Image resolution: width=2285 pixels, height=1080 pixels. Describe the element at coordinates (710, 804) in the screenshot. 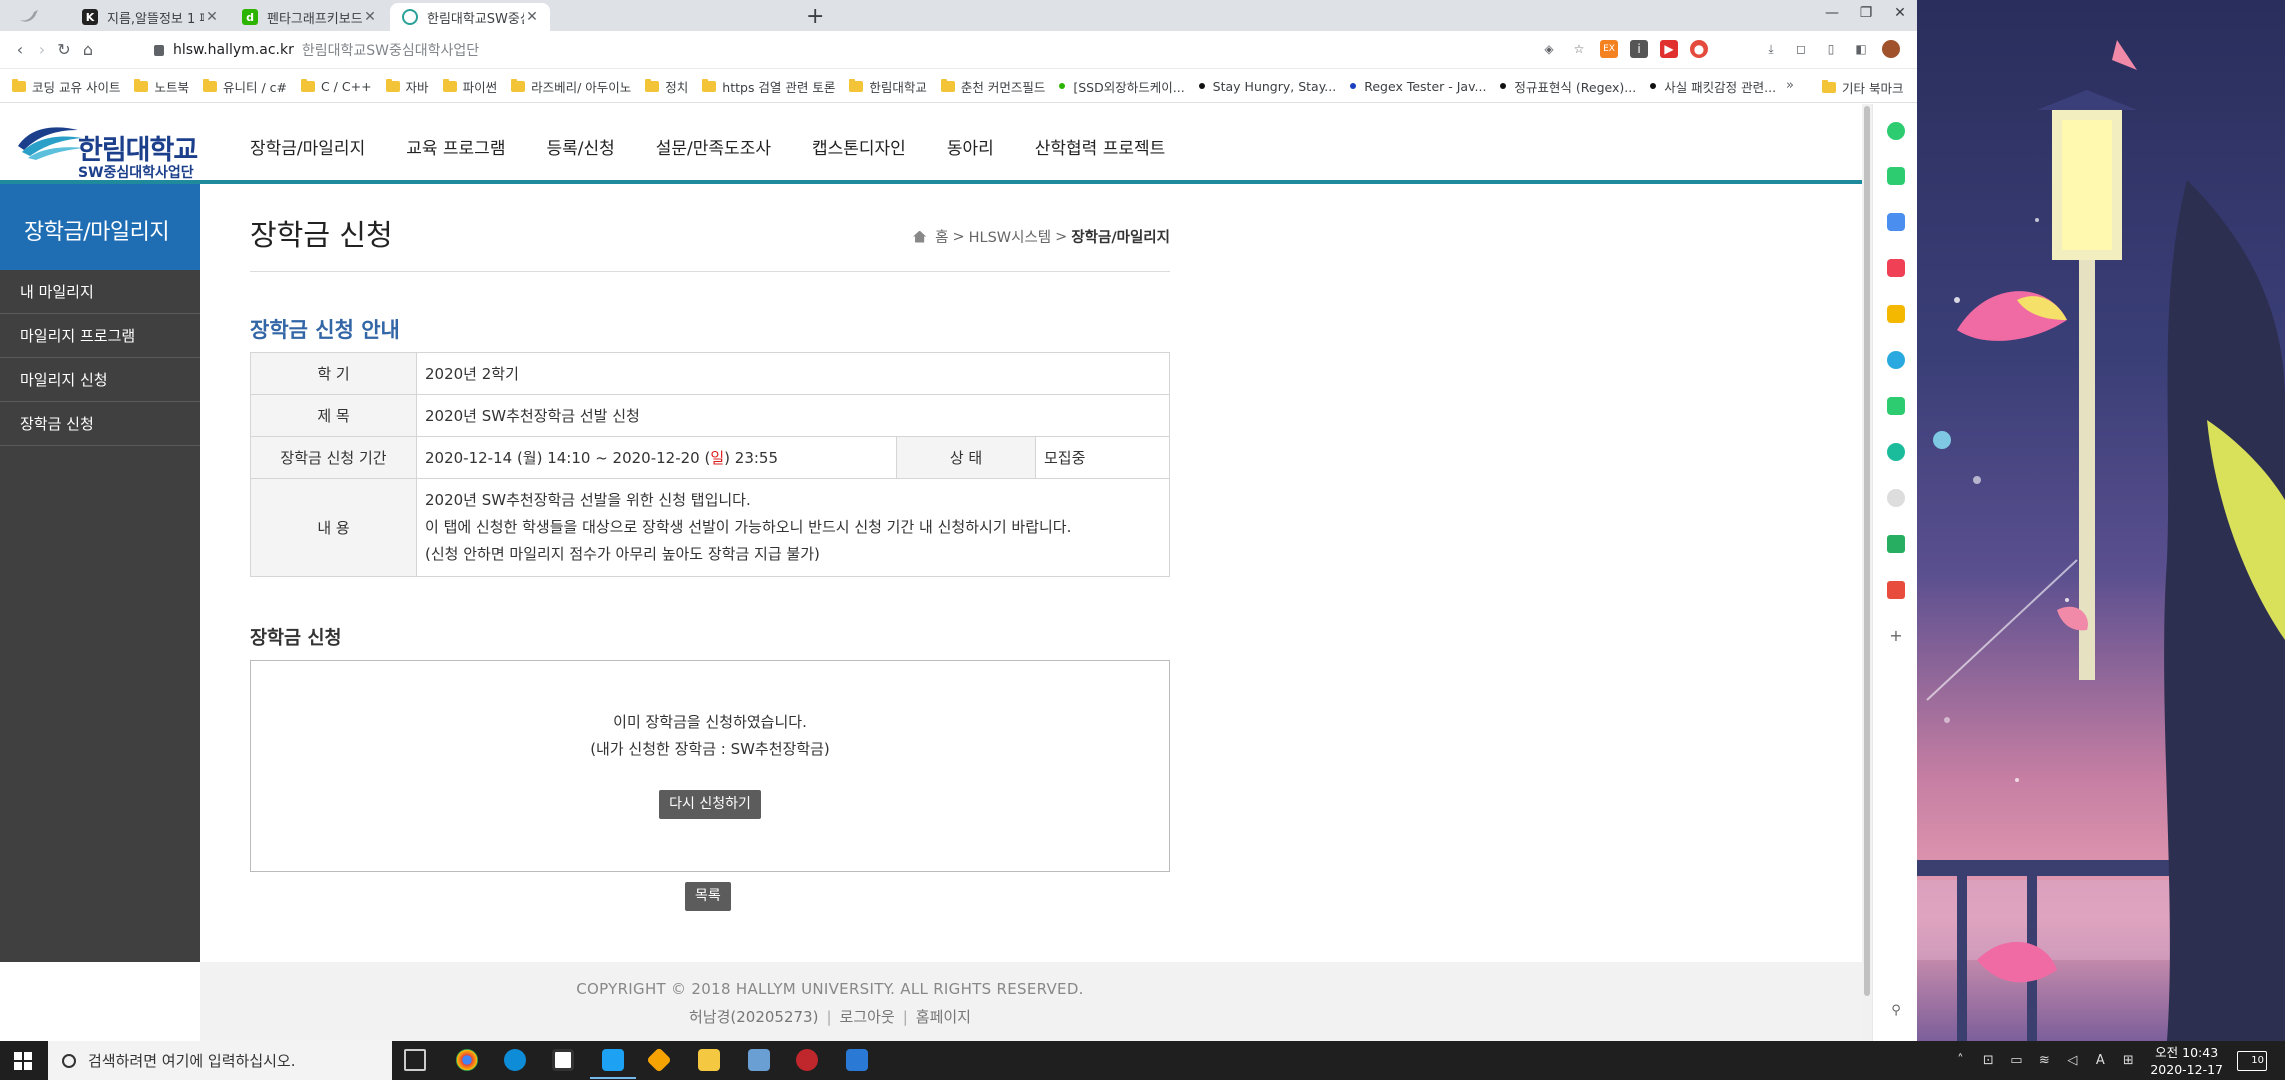

I see `reapply-button: 다시 신청하기` at that location.